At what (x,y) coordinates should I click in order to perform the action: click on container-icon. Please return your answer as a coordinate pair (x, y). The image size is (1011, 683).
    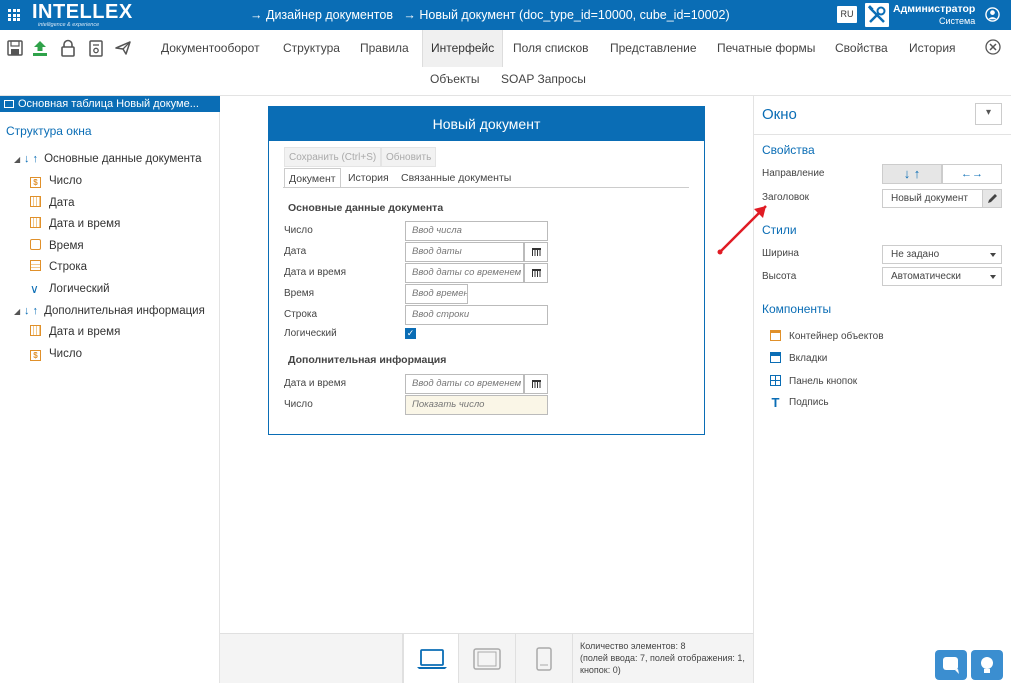
    Looking at the image, I should click on (775, 335).